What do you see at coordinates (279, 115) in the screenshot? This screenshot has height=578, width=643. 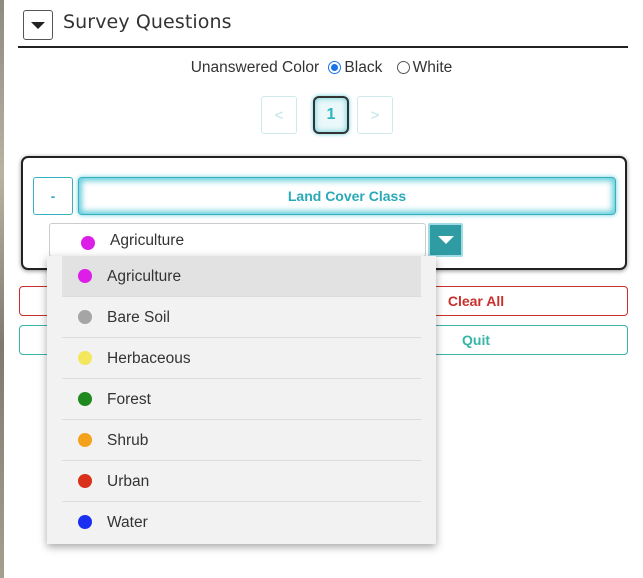 I see `prev-page-button: <` at bounding box center [279, 115].